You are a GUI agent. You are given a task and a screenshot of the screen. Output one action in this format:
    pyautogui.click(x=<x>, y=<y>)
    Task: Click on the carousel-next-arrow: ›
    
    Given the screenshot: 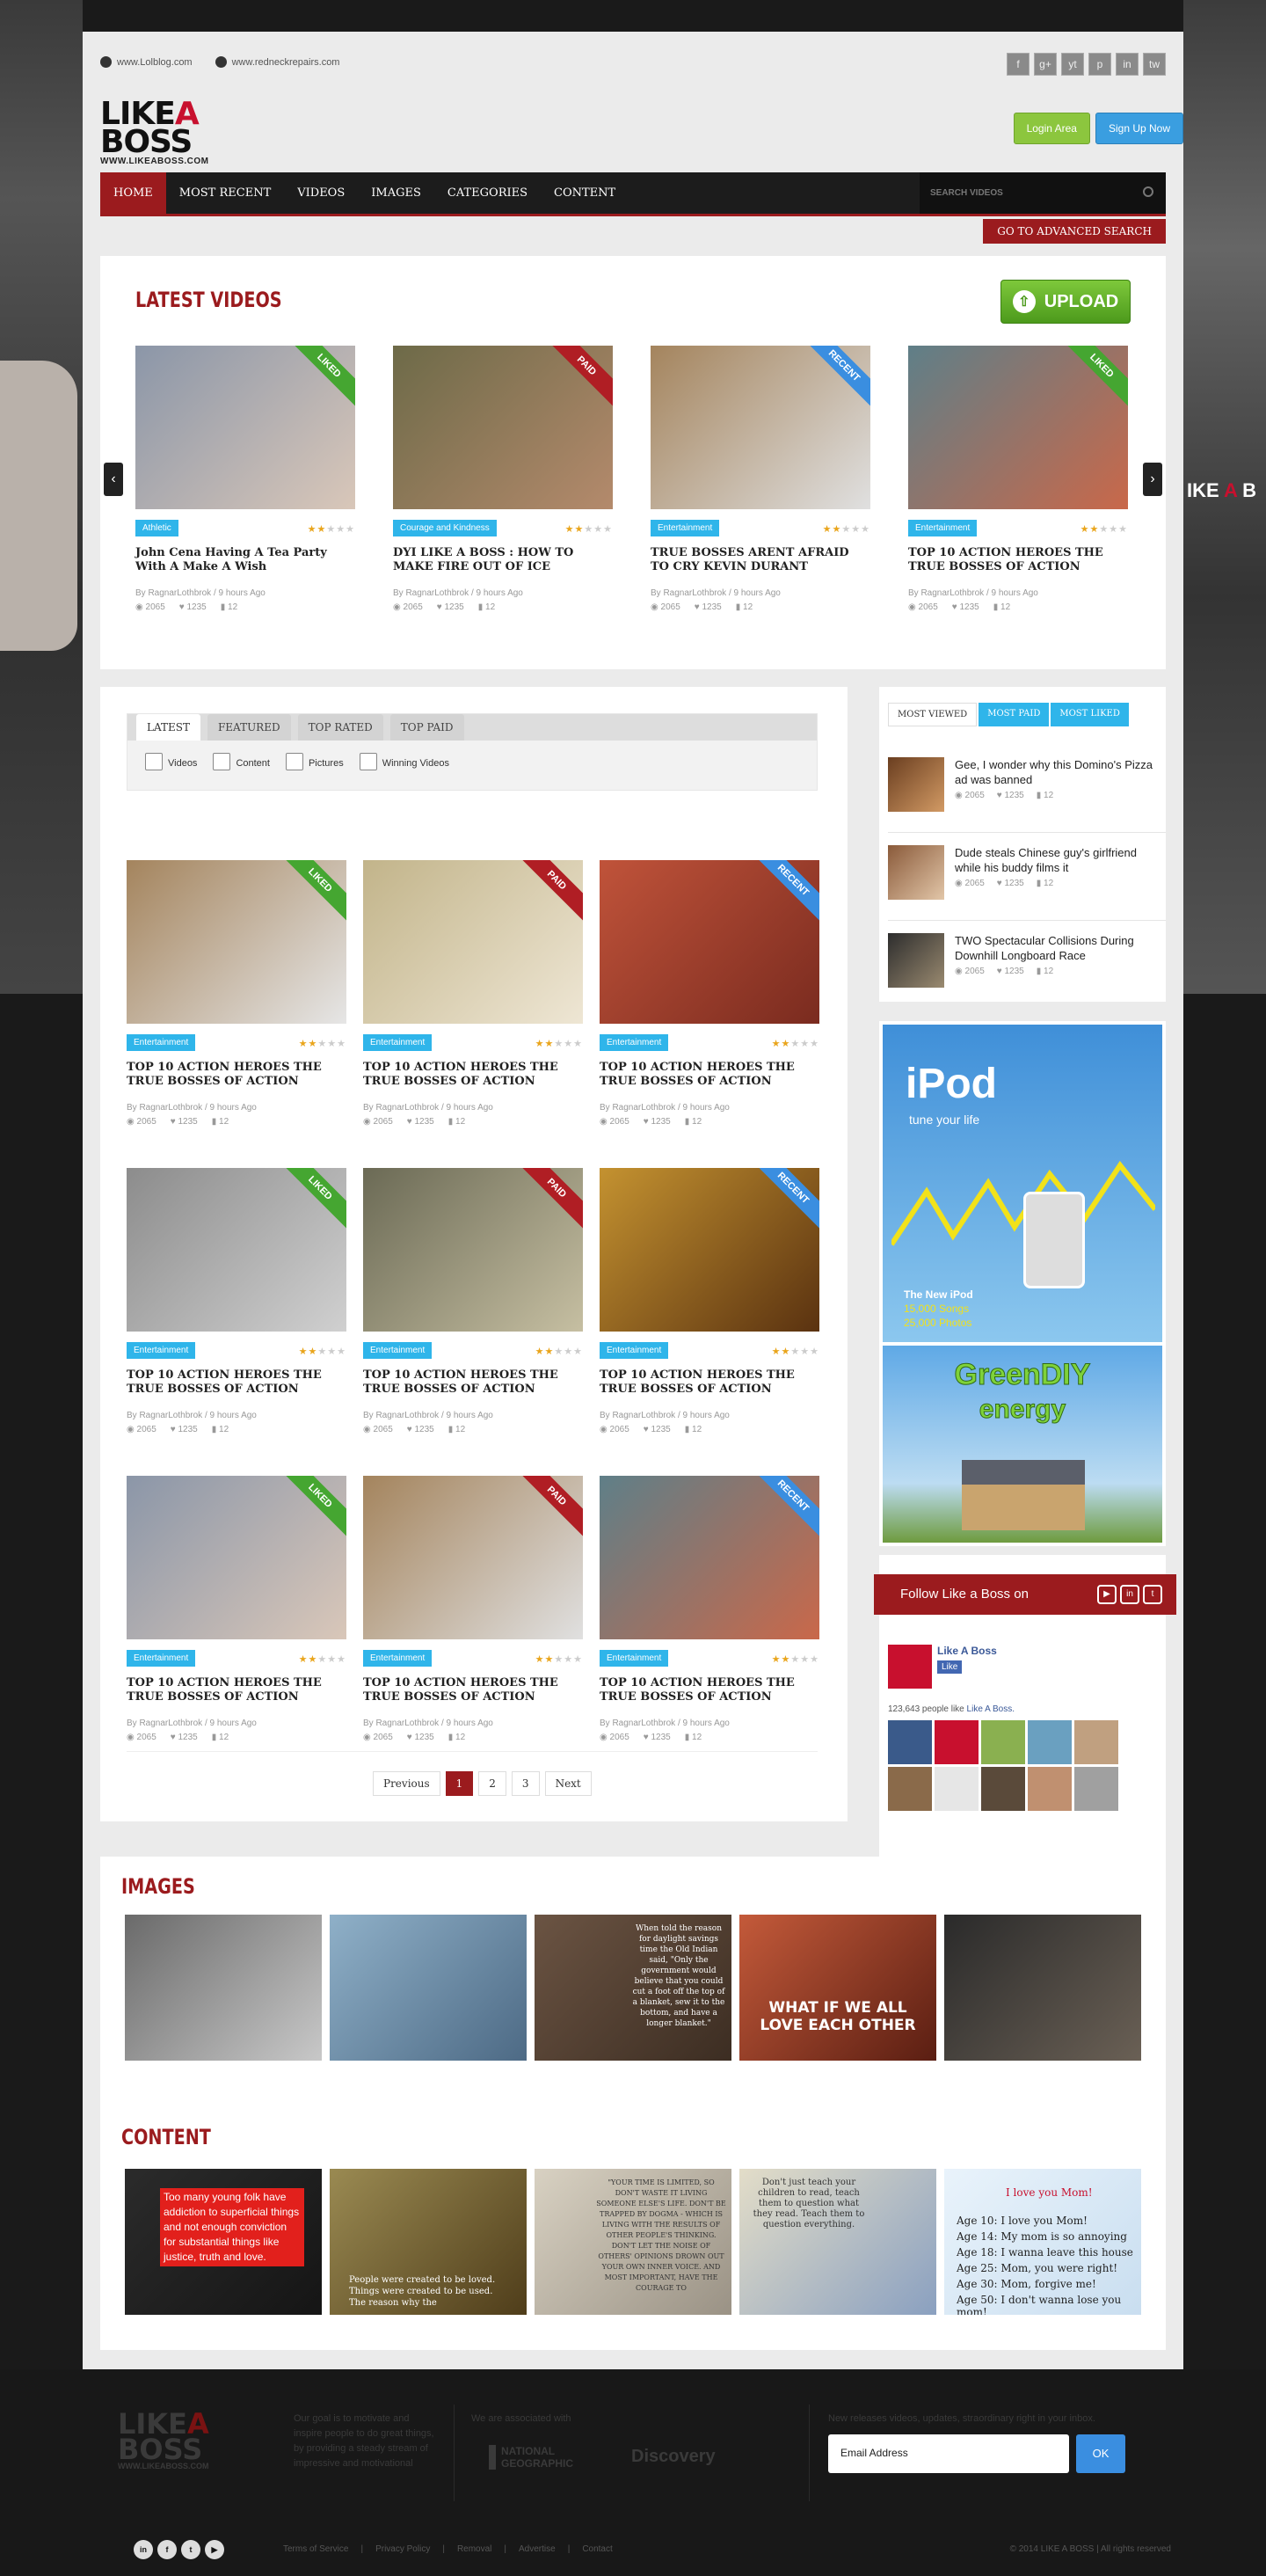 What is the action you would take?
    pyautogui.click(x=1152, y=480)
    